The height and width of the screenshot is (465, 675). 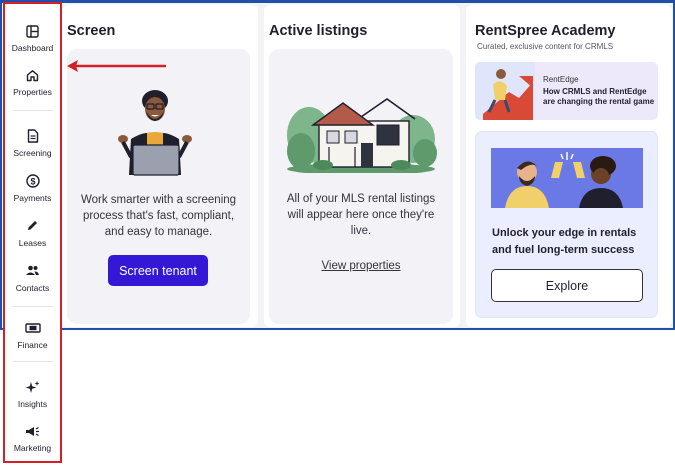 What do you see at coordinates (545, 31) in the screenshot?
I see `academy-title: RentSpree Academy` at bounding box center [545, 31].